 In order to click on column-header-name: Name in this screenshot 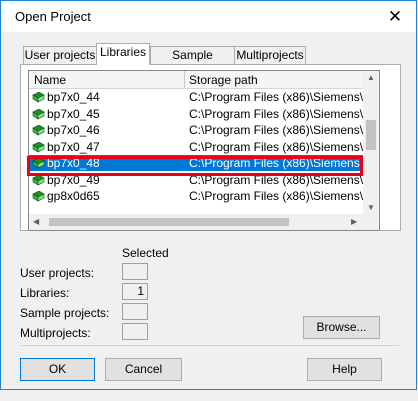, I will do `click(50, 80)`.